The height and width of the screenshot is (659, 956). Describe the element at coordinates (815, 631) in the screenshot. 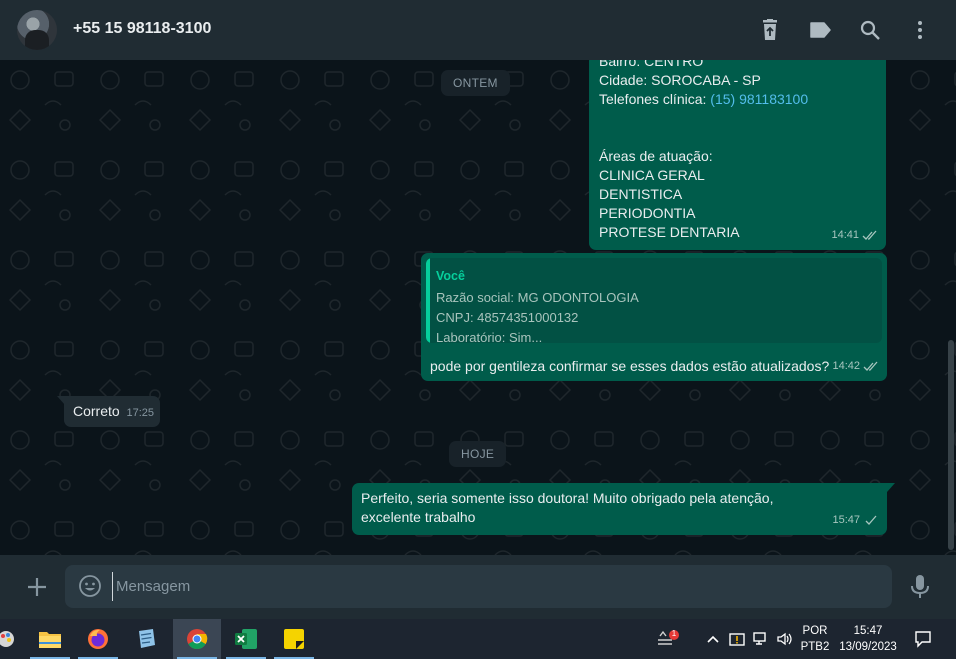

I see `language-code: POR` at that location.